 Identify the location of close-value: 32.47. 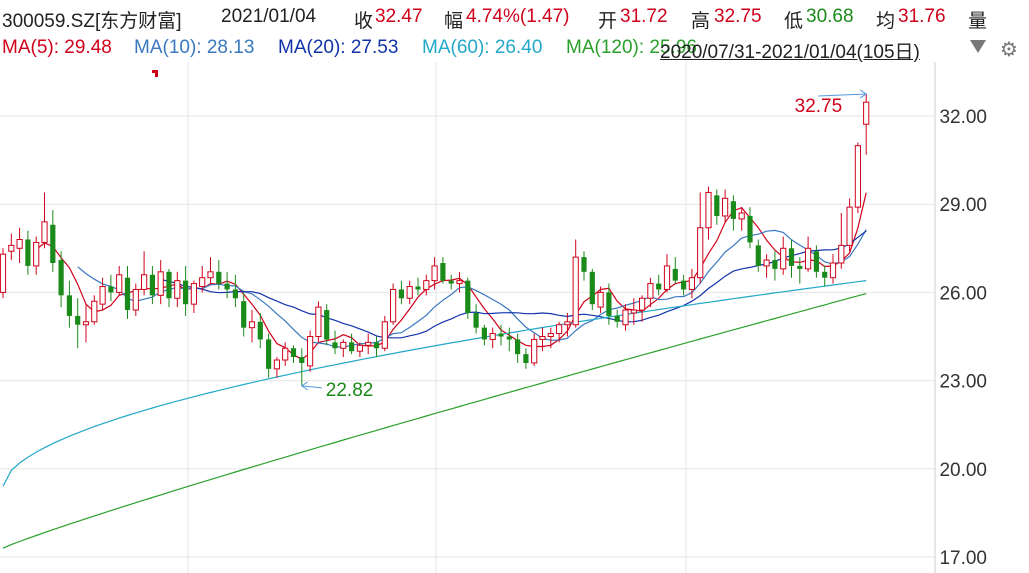
(399, 16).